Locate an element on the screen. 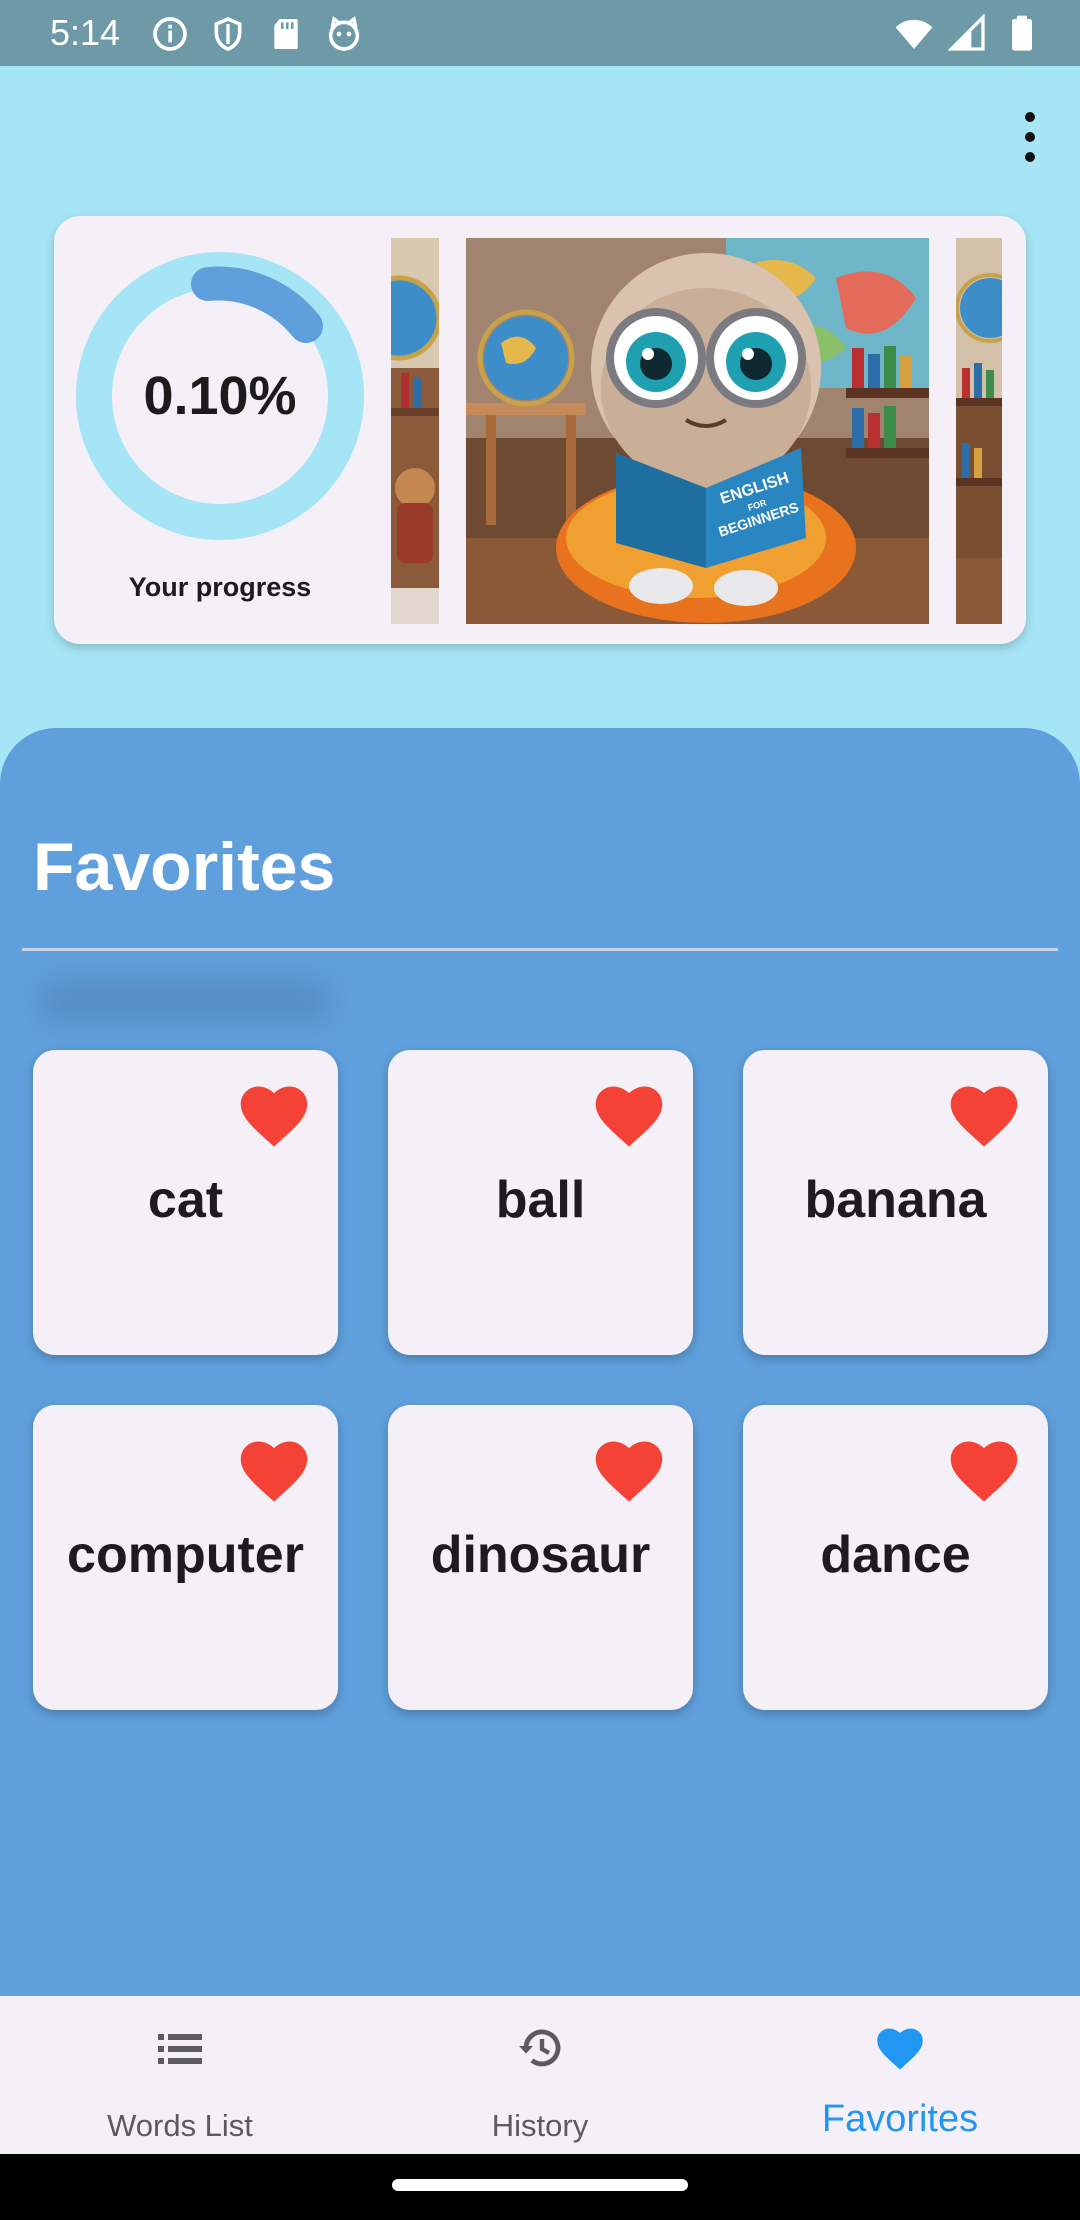  word-label: banana is located at coordinates (895, 1200).